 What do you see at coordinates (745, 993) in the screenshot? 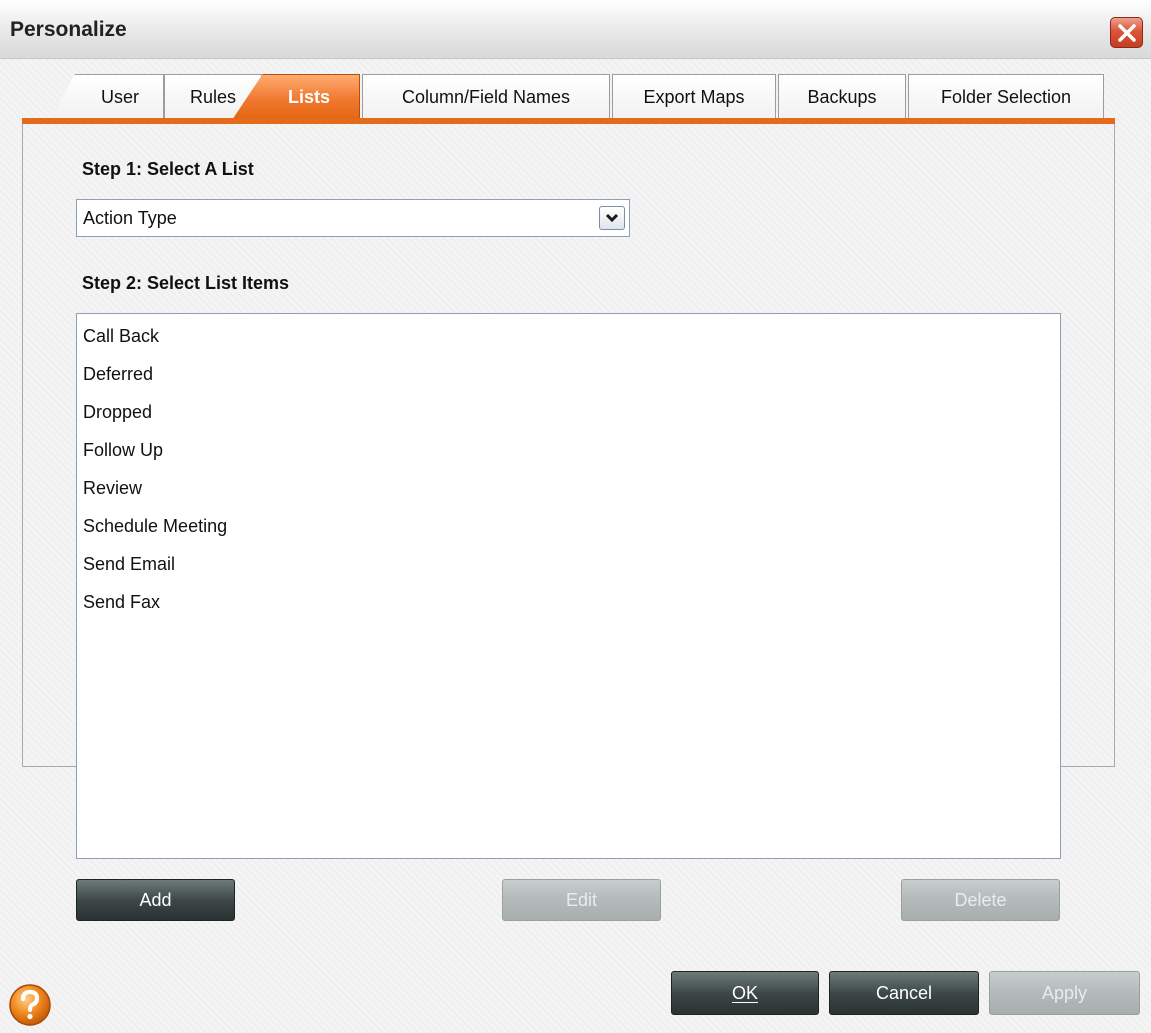
I see `ok-button: OK` at bounding box center [745, 993].